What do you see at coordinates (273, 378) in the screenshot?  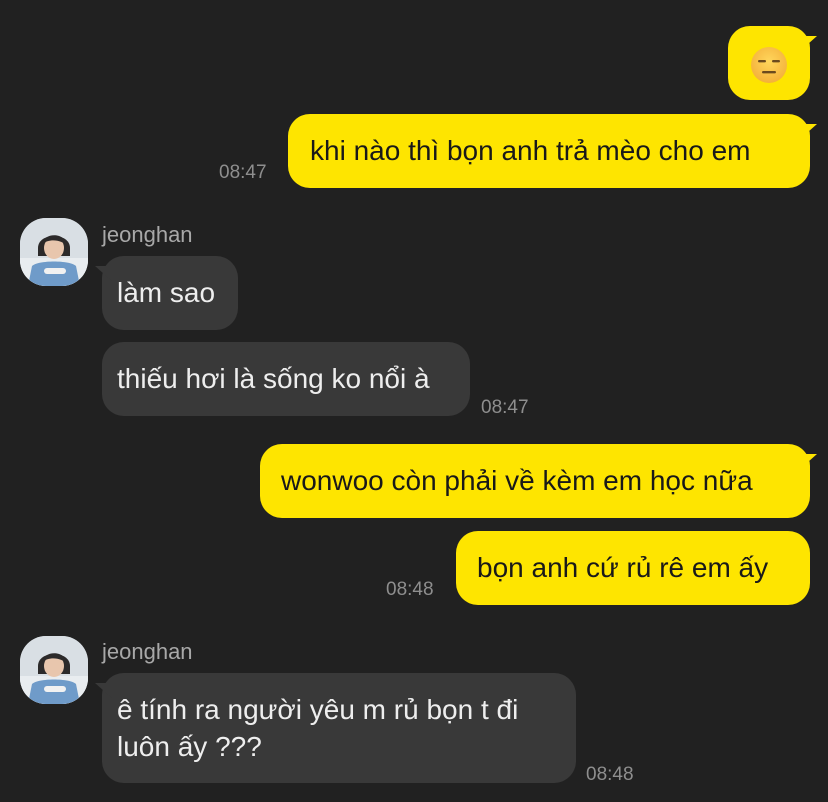 I see `message-text: thiếu hơi là sống ko nổi à` at bounding box center [273, 378].